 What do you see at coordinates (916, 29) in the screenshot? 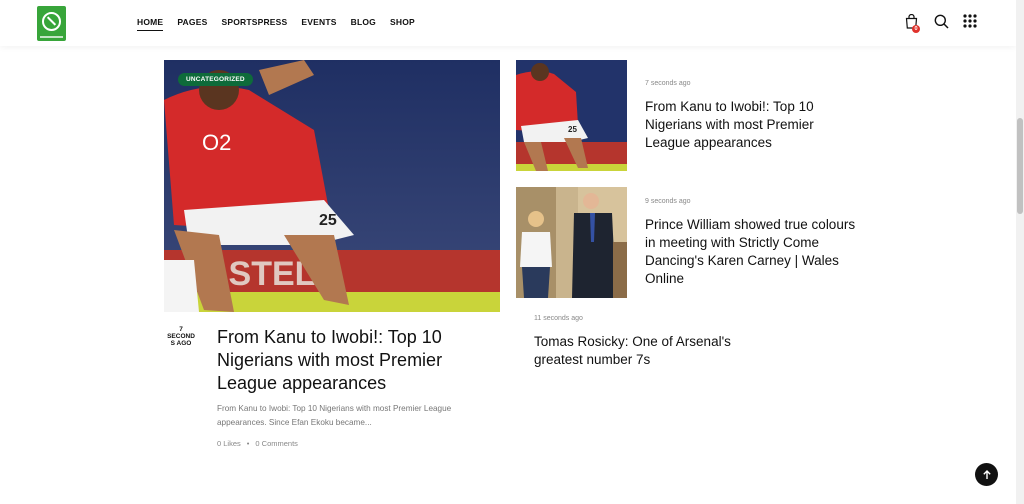
I see `cart-count-badge: 0` at bounding box center [916, 29].